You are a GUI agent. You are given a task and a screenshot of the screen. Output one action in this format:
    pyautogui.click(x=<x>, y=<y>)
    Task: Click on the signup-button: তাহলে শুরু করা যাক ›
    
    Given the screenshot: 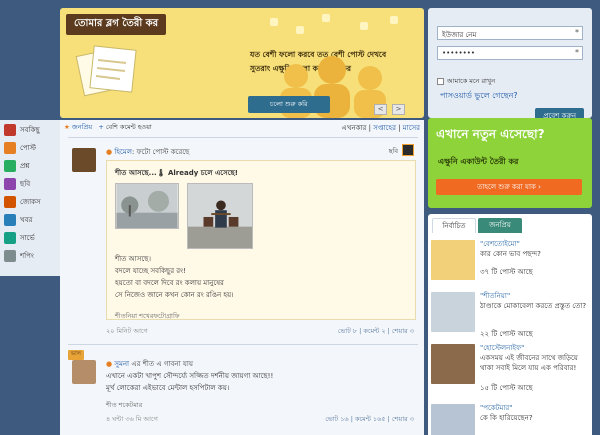 What is the action you would take?
    pyautogui.click(x=509, y=187)
    